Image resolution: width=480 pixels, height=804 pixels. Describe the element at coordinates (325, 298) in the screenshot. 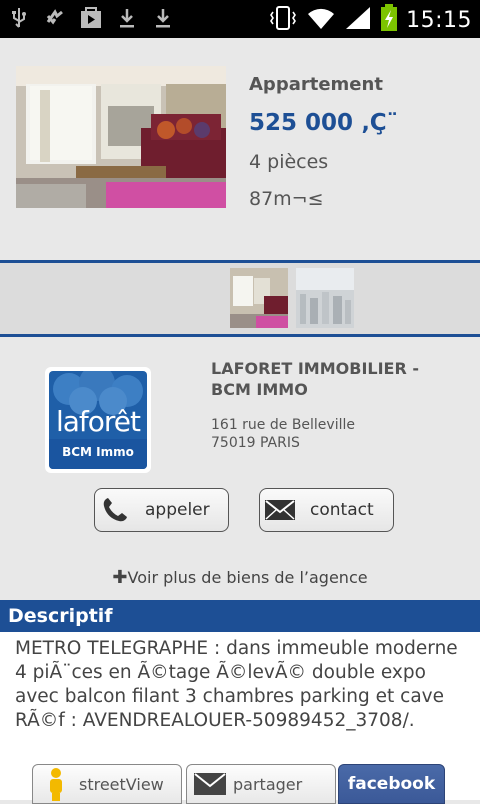

I see `thumbnail-city-view` at that location.